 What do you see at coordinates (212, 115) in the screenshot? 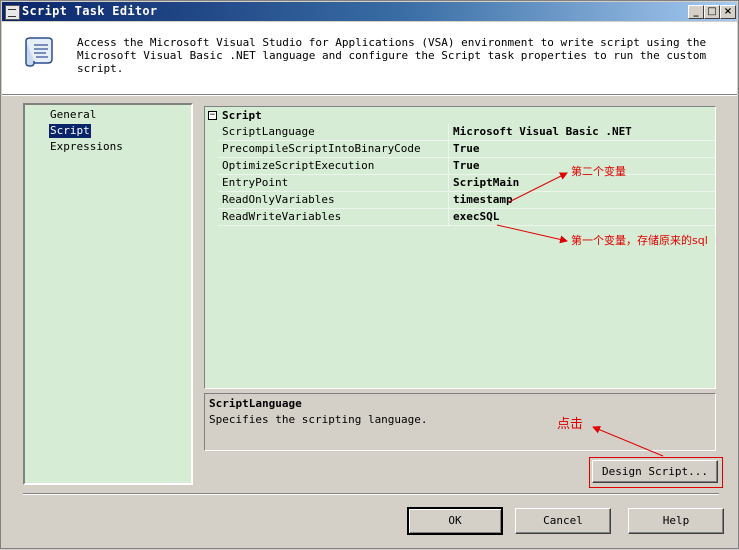
I see `collapse-icon: −` at bounding box center [212, 115].